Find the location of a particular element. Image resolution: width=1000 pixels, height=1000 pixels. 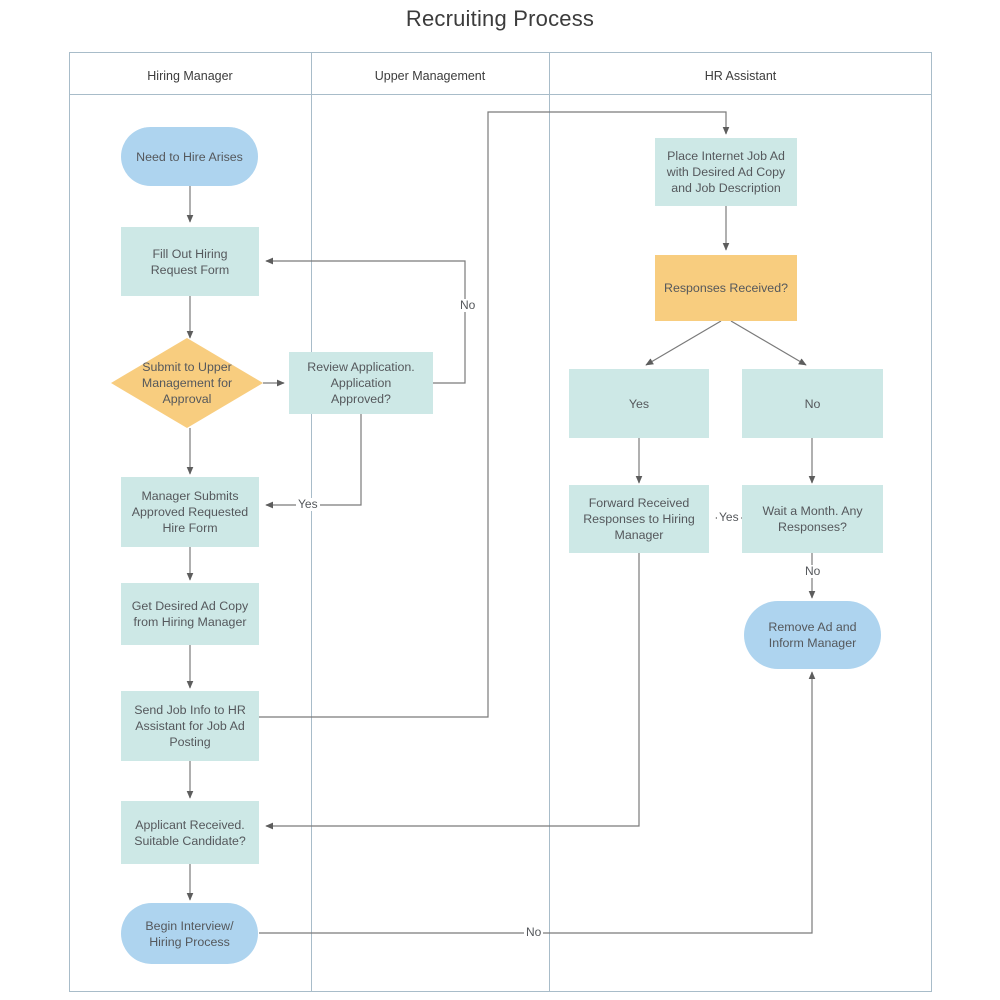

node-wait-a-month-any-responses: Wait a Month. Any Responses? is located at coordinates (812, 519).